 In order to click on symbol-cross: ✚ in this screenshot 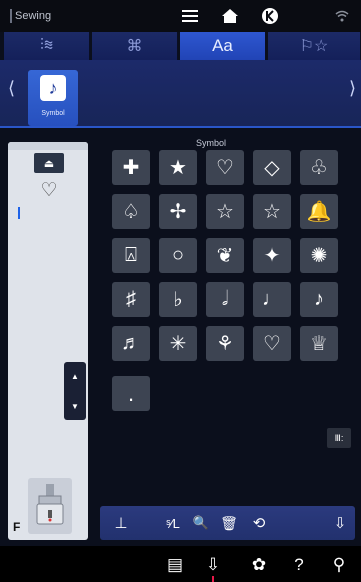, I will do `click(131, 167)`.